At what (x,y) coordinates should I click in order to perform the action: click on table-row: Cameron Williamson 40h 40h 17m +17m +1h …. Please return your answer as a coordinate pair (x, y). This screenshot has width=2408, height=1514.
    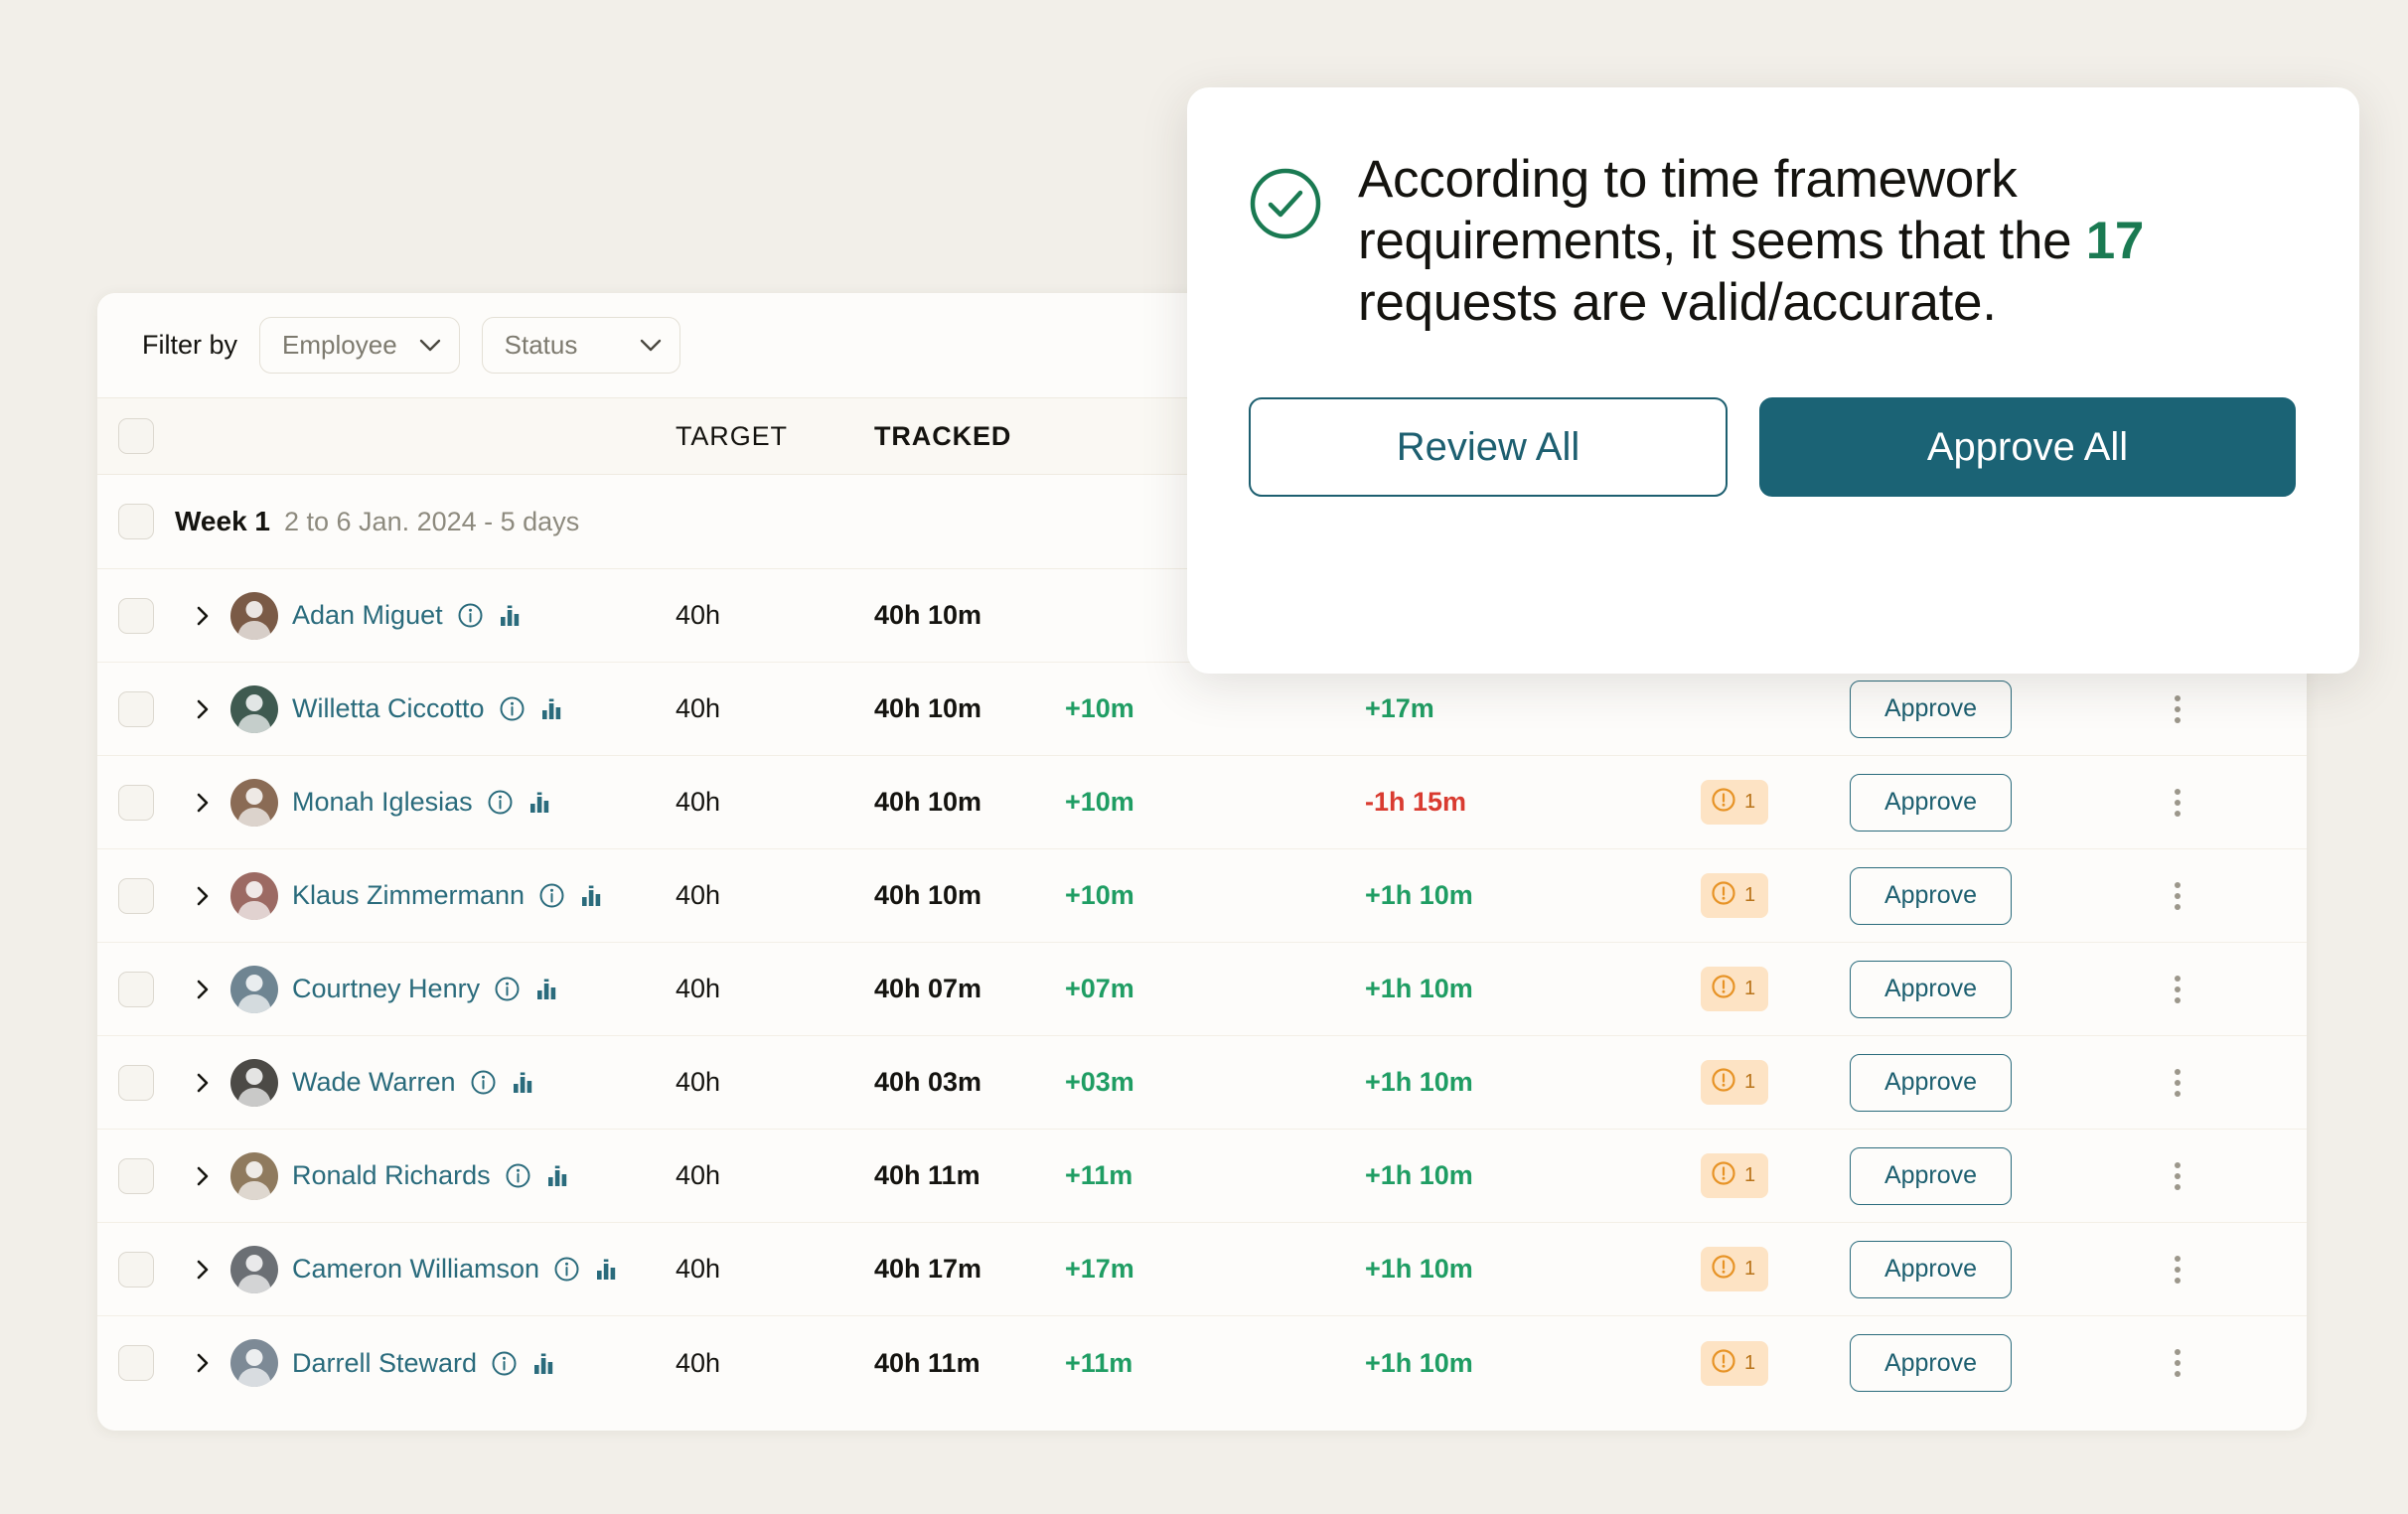
    Looking at the image, I should click on (1202, 1269).